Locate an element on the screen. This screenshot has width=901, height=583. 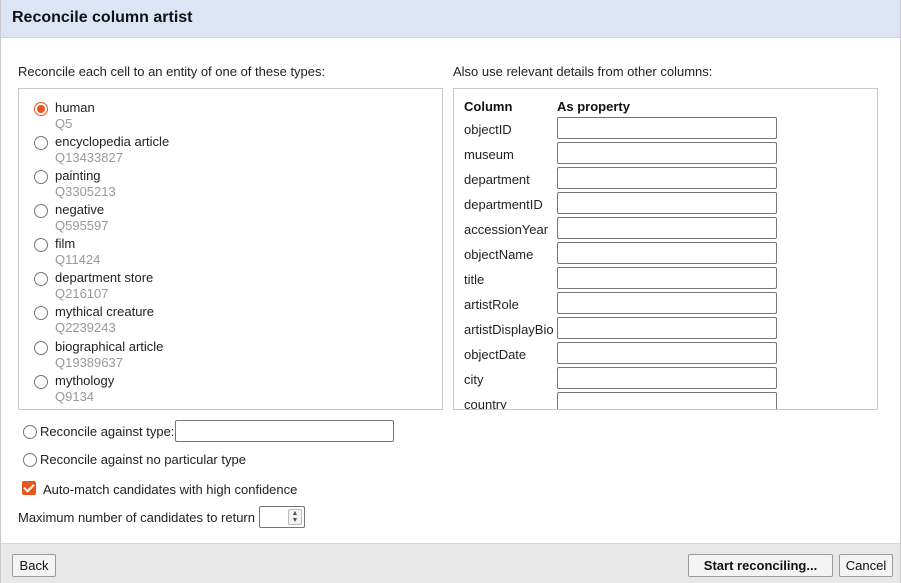
table-row: city is located at coordinates (664, 379).